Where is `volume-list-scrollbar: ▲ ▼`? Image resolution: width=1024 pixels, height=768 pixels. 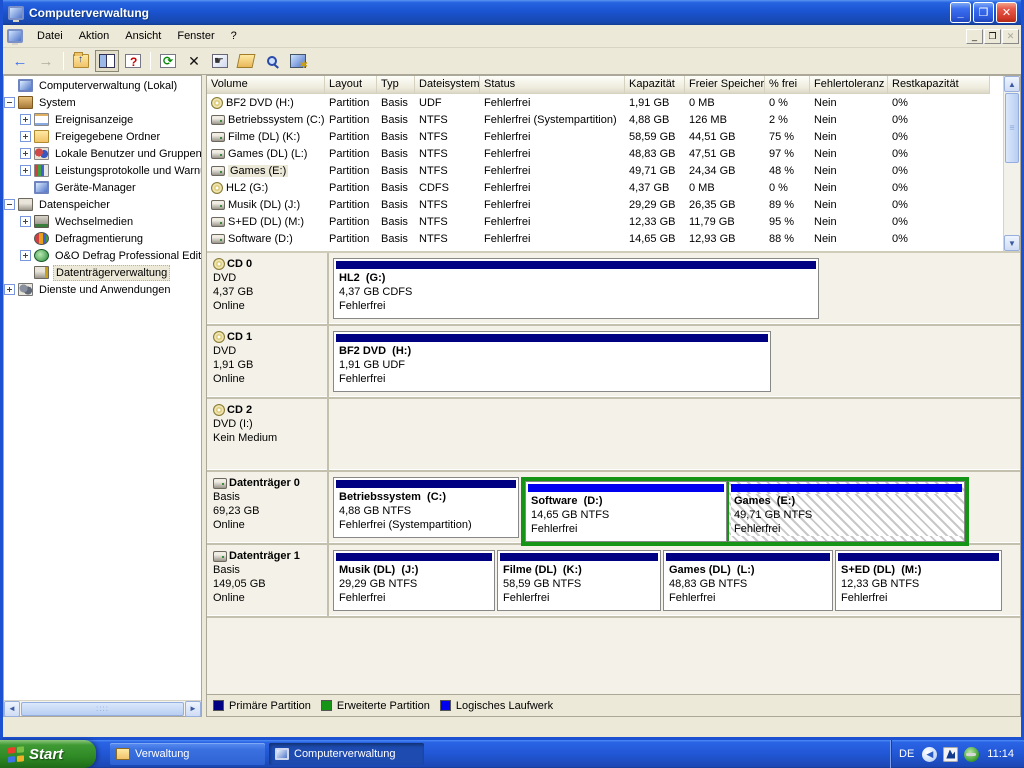
volume-list-scrollbar: ▲ ▼ is located at coordinates (1011, 163).